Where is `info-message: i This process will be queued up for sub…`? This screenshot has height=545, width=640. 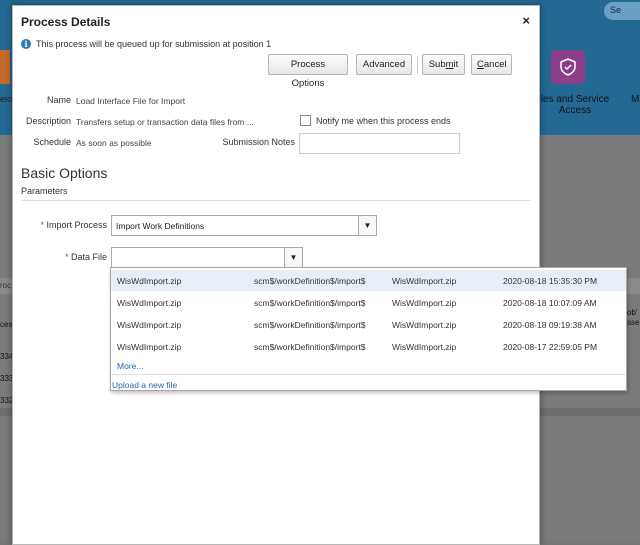 info-message: i This process will be queued up for sub… is located at coordinates (146, 44).